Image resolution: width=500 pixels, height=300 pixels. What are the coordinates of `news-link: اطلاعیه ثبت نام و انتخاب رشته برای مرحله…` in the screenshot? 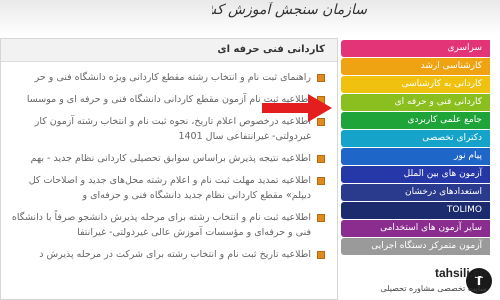 It's located at (161, 225).